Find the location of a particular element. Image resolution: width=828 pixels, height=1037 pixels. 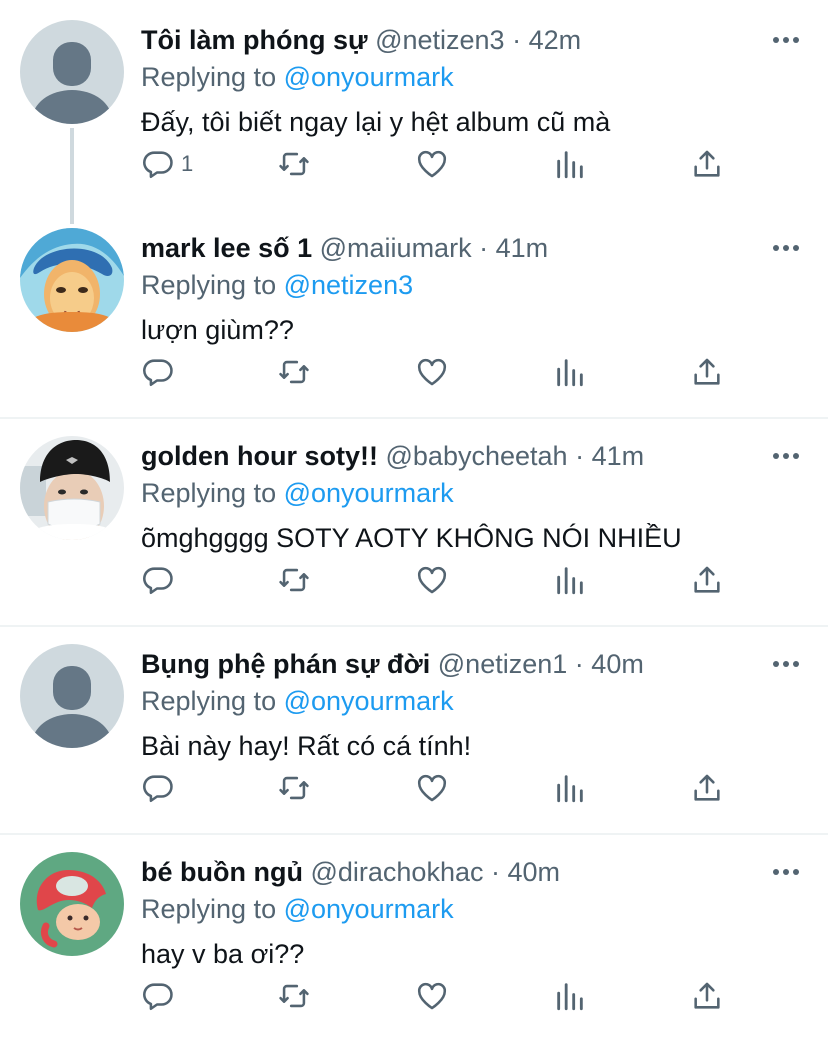

thread-line is located at coordinates (72, 176).